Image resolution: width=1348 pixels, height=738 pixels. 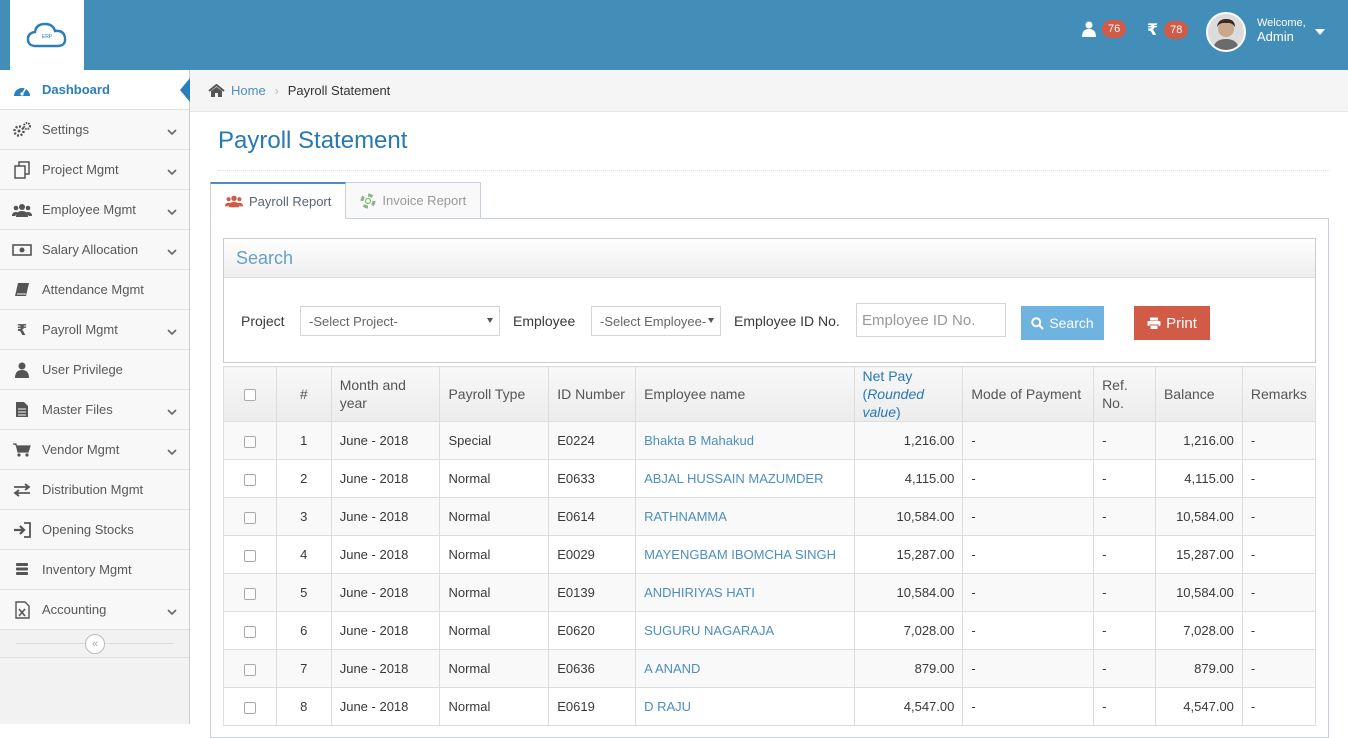 I want to click on column-header-mode-of-payment: Mode of Payment, so click(x=1028, y=394).